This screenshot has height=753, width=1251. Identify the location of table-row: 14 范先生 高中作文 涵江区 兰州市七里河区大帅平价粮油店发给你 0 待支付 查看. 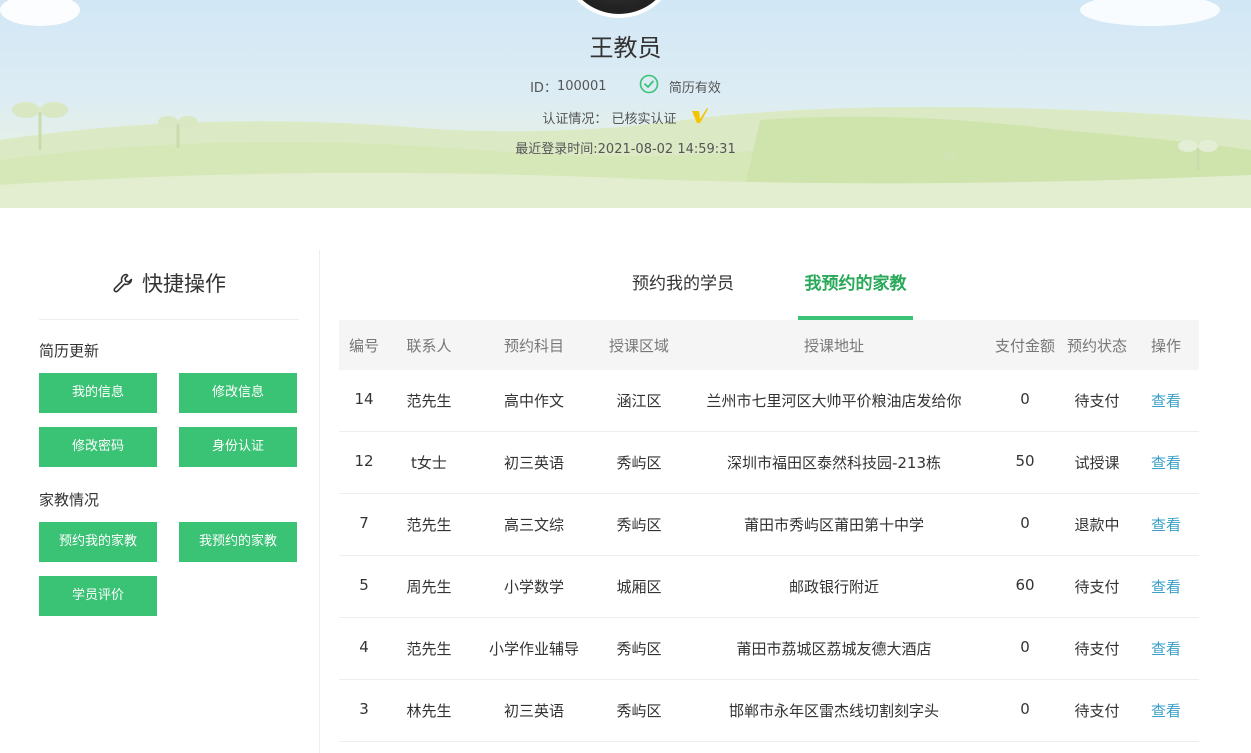
(769, 401).